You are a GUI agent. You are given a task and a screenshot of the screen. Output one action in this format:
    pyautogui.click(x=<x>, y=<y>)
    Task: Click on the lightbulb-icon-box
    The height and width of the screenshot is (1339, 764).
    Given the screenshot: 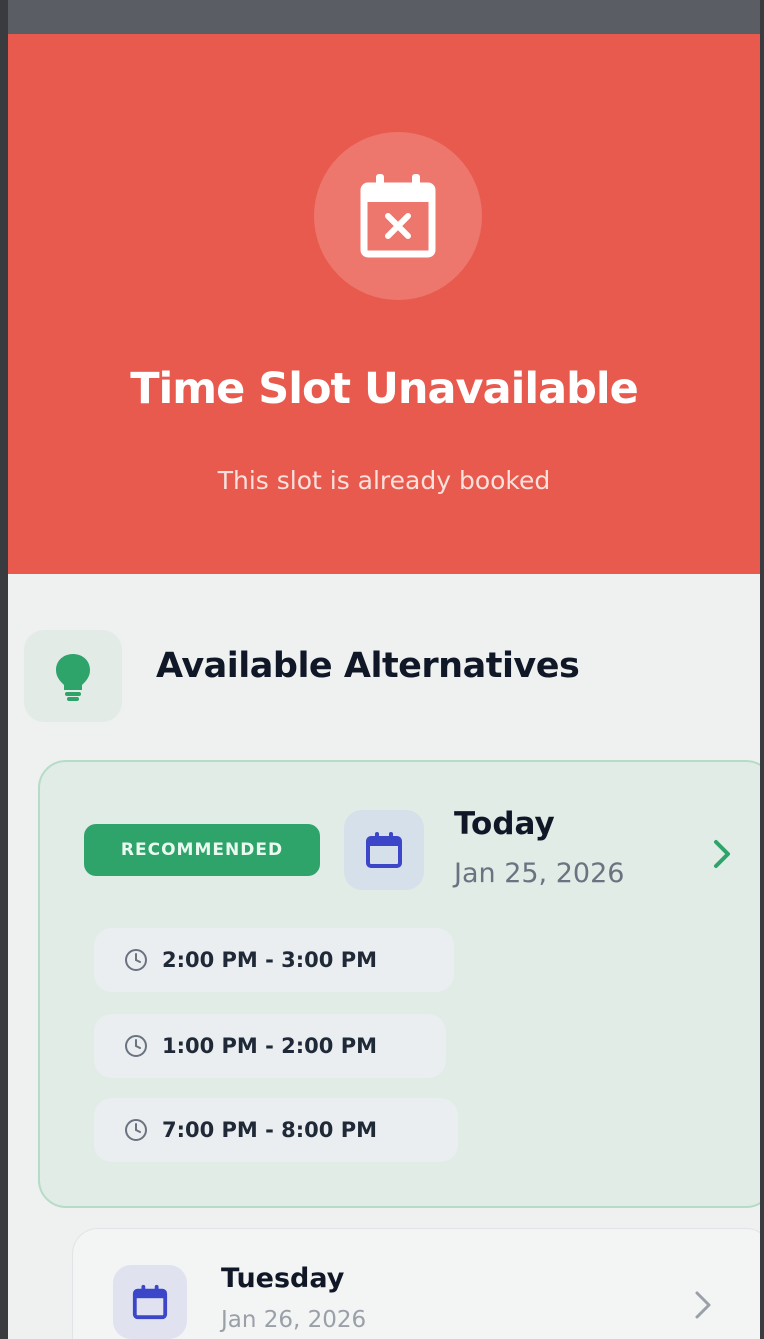 What is the action you would take?
    pyautogui.click(x=73, y=676)
    